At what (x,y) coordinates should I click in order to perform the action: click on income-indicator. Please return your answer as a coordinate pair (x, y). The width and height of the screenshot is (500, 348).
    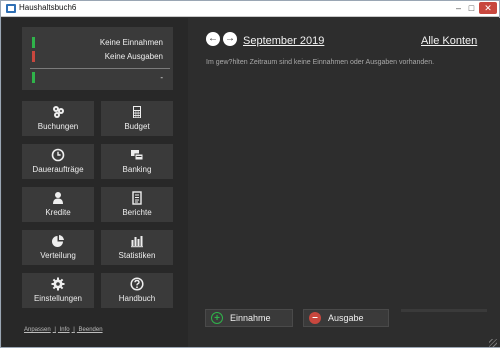
    Looking at the image, I should click on (33, 42).